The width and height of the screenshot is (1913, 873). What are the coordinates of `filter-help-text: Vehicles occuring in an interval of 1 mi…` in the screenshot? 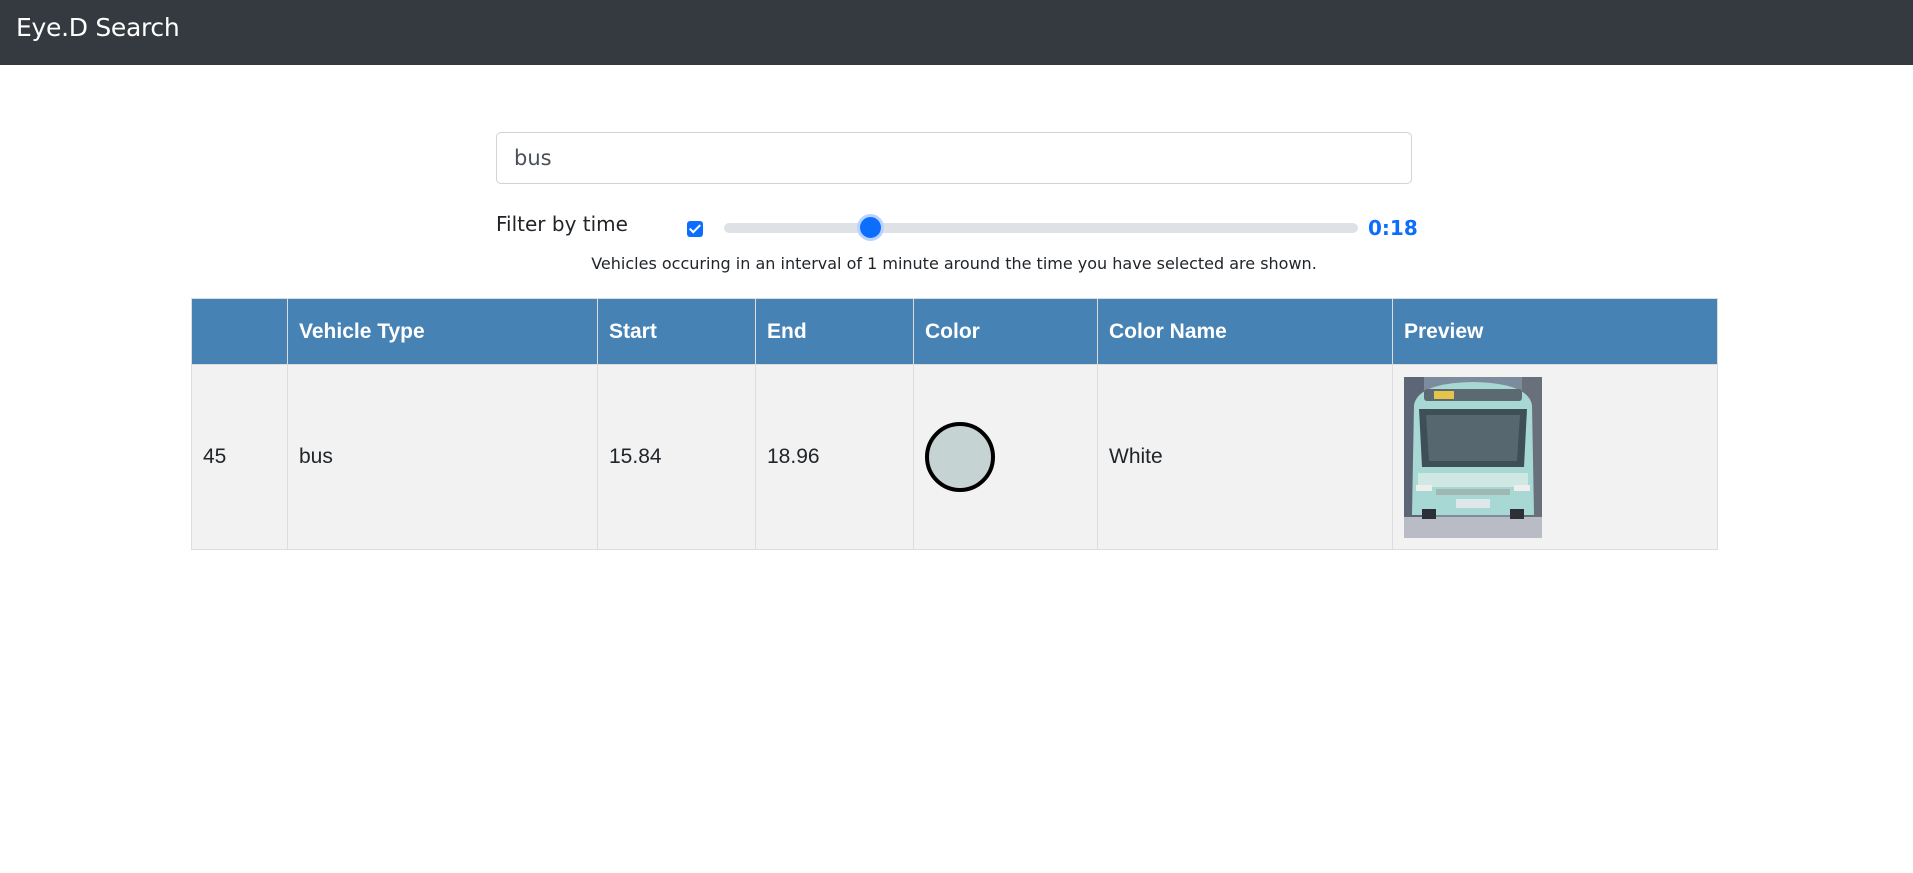 It's located at (954, 263).